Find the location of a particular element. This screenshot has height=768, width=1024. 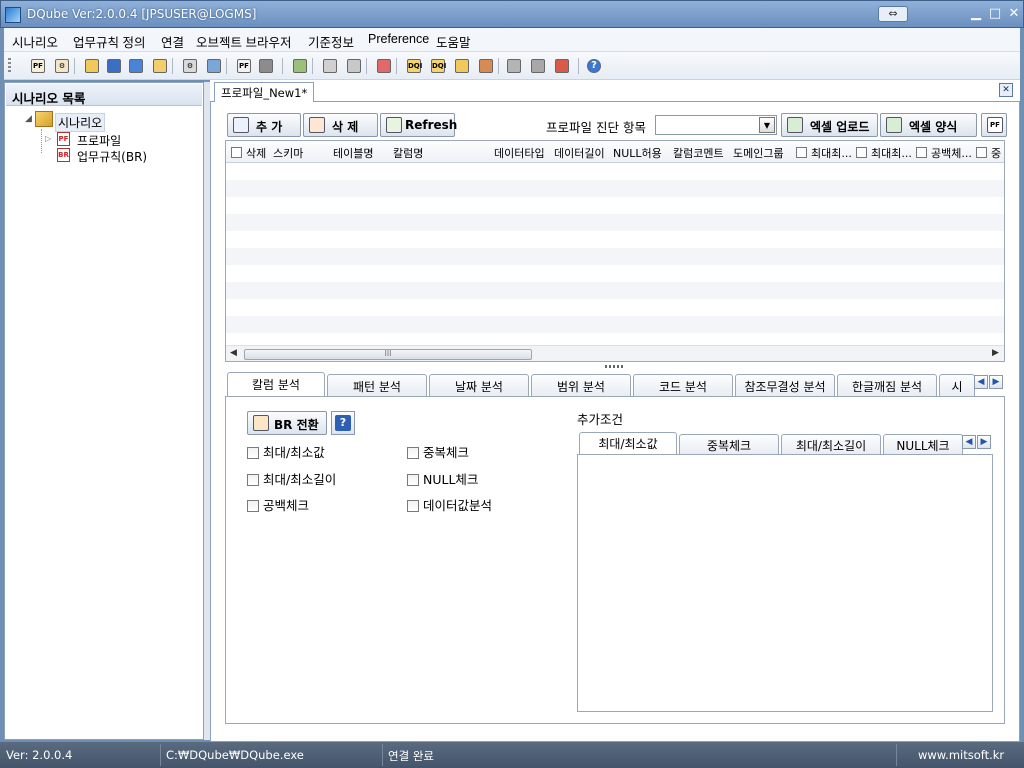

excel-template-button: 엑셀 양식 is located at coordinates (928, 125).